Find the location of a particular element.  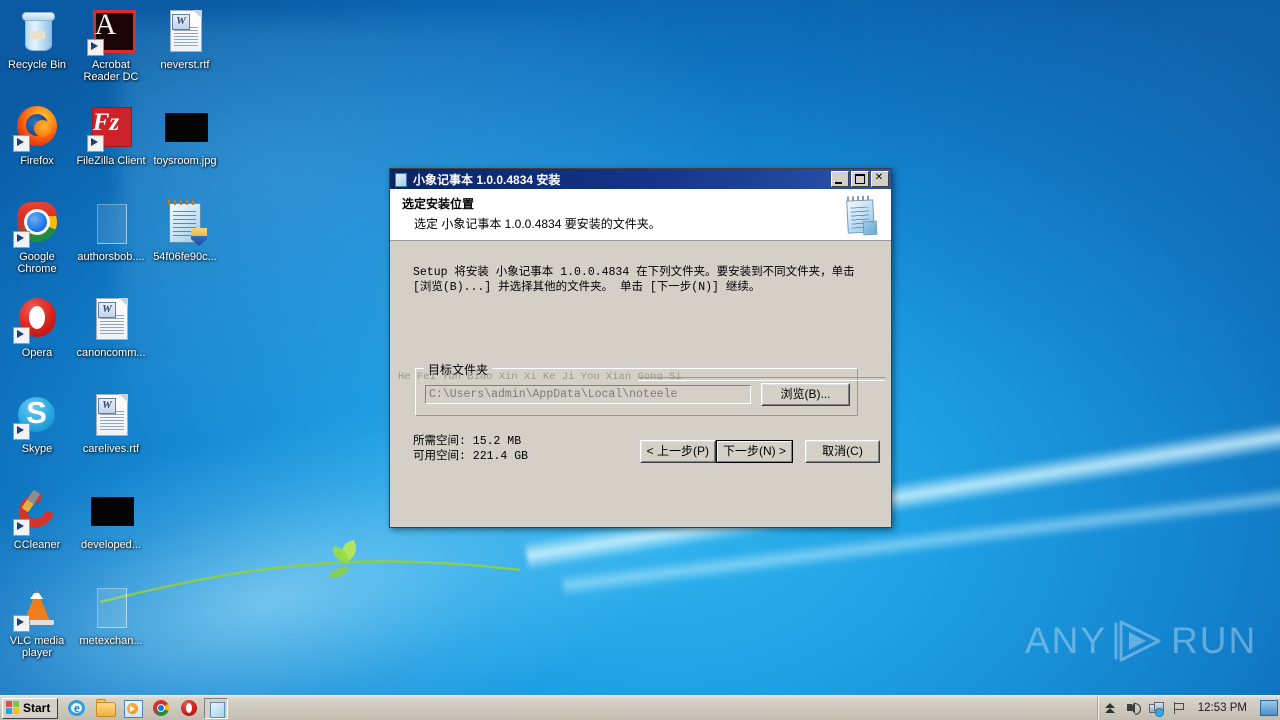

desktop-icon-neverst-rtf: W neverst.rtf is located at coordinates (185, 39).